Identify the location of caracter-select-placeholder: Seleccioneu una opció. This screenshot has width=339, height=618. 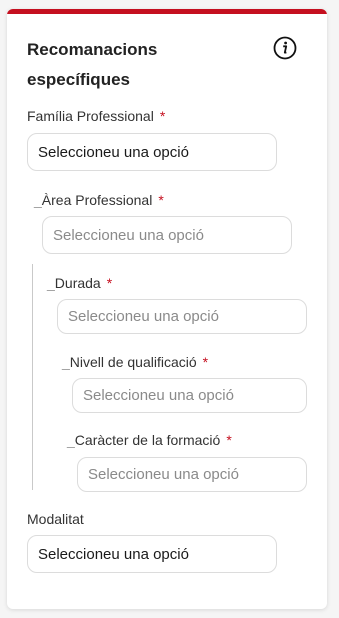
(163, 474).